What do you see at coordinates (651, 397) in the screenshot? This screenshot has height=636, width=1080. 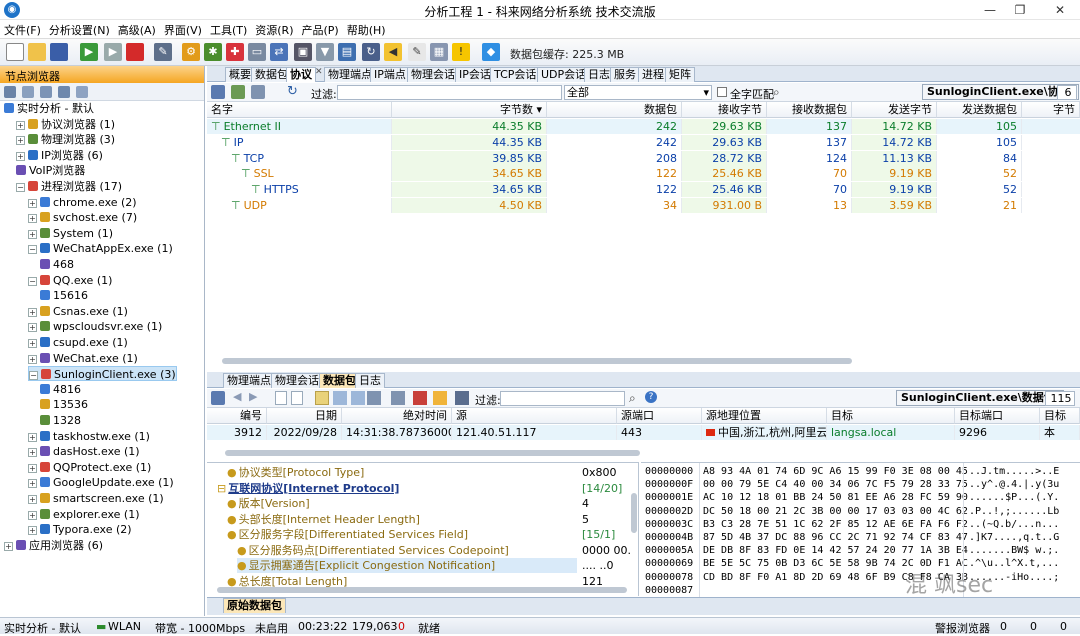 I see `help-icon: ?` at bounding box center [651, 397].